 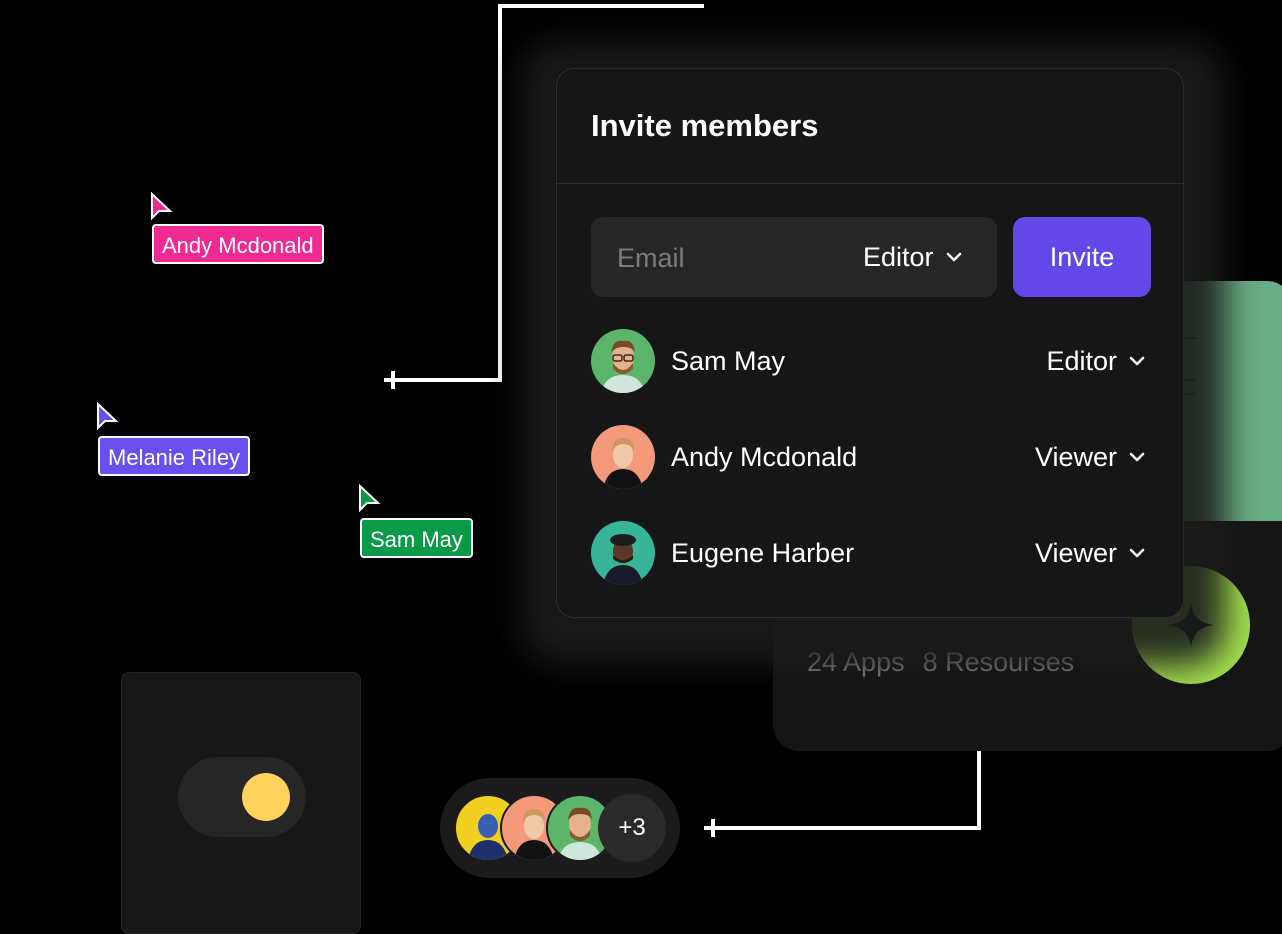 I want to click on email-field-container: Editor, so click(x=794, y=258).